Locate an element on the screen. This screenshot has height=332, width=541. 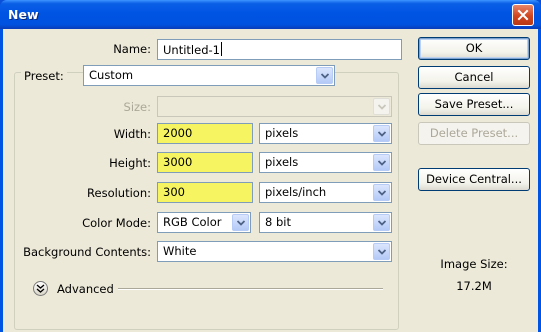
advanced-label: Advanced is located at coordinates (85, 289).